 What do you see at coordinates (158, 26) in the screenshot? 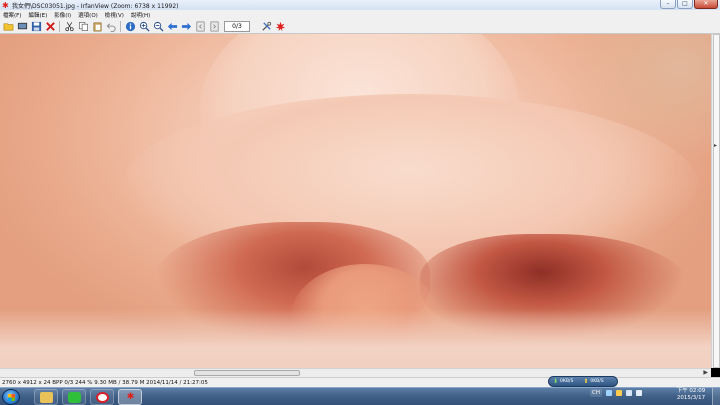
I see `zoom-out-icon` at bounding box center [158, 26].